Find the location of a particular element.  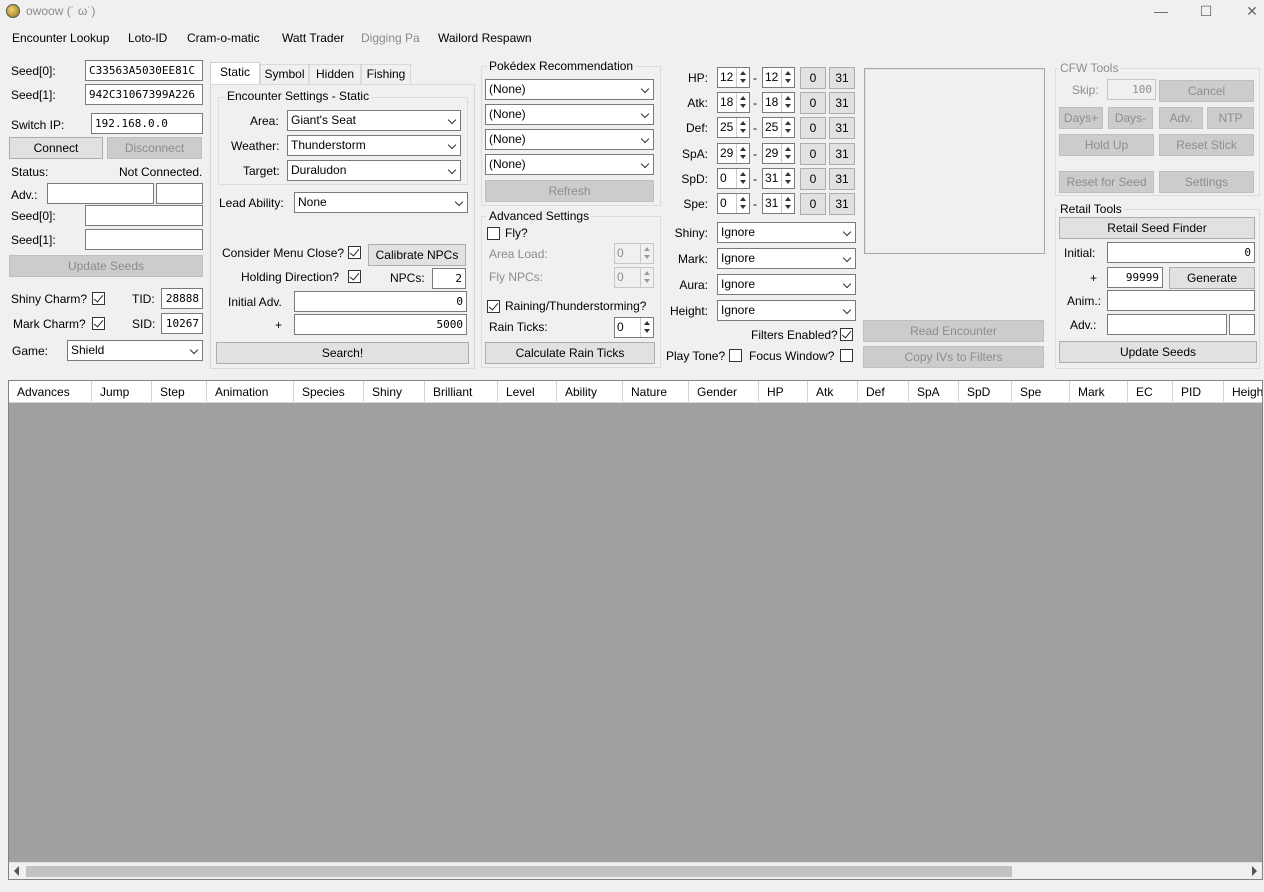

iv-atk-zero-button: 0 is located at coordinates (813, 103).